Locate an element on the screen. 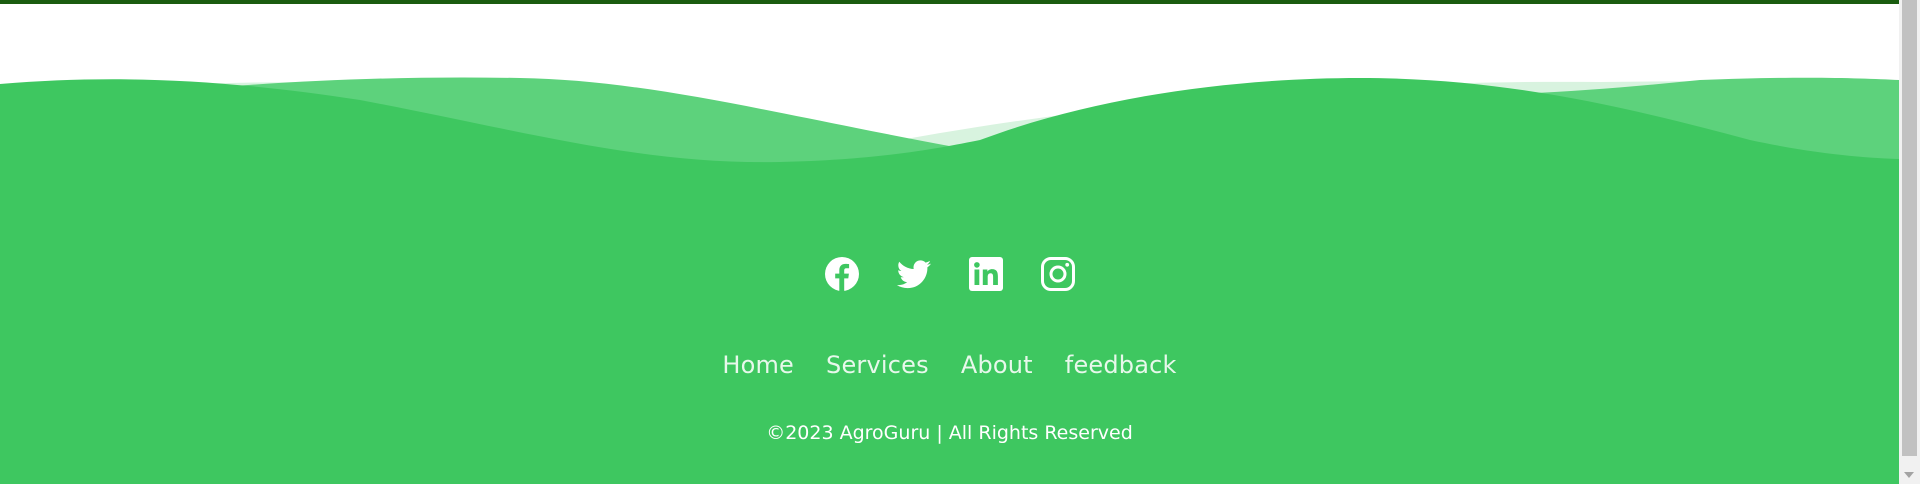 The image size is (1920, 484). nav-services-link: Services is located at coordinates (877, 365).